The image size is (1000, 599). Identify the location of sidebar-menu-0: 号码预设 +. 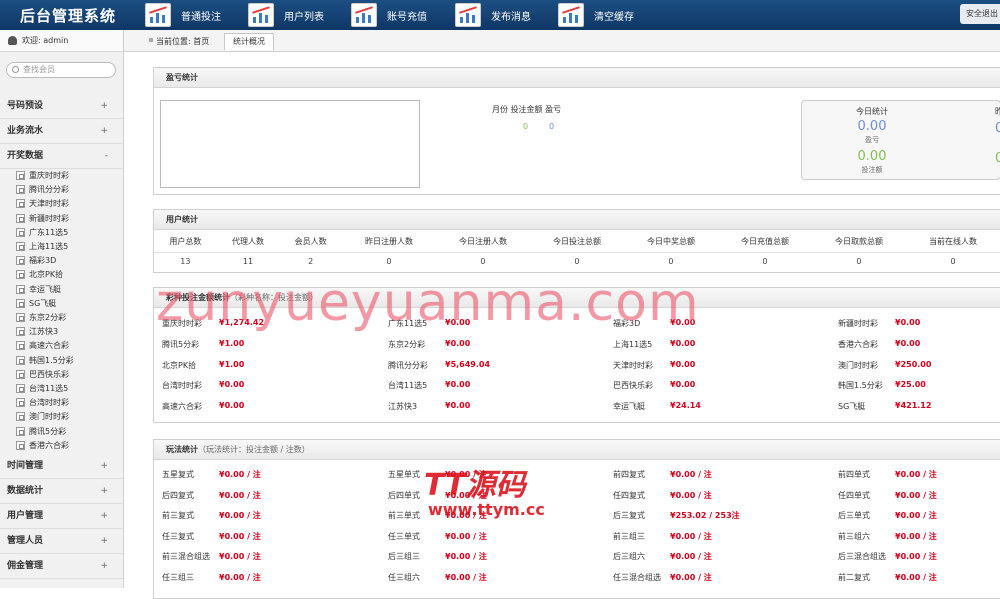
(61, 106).